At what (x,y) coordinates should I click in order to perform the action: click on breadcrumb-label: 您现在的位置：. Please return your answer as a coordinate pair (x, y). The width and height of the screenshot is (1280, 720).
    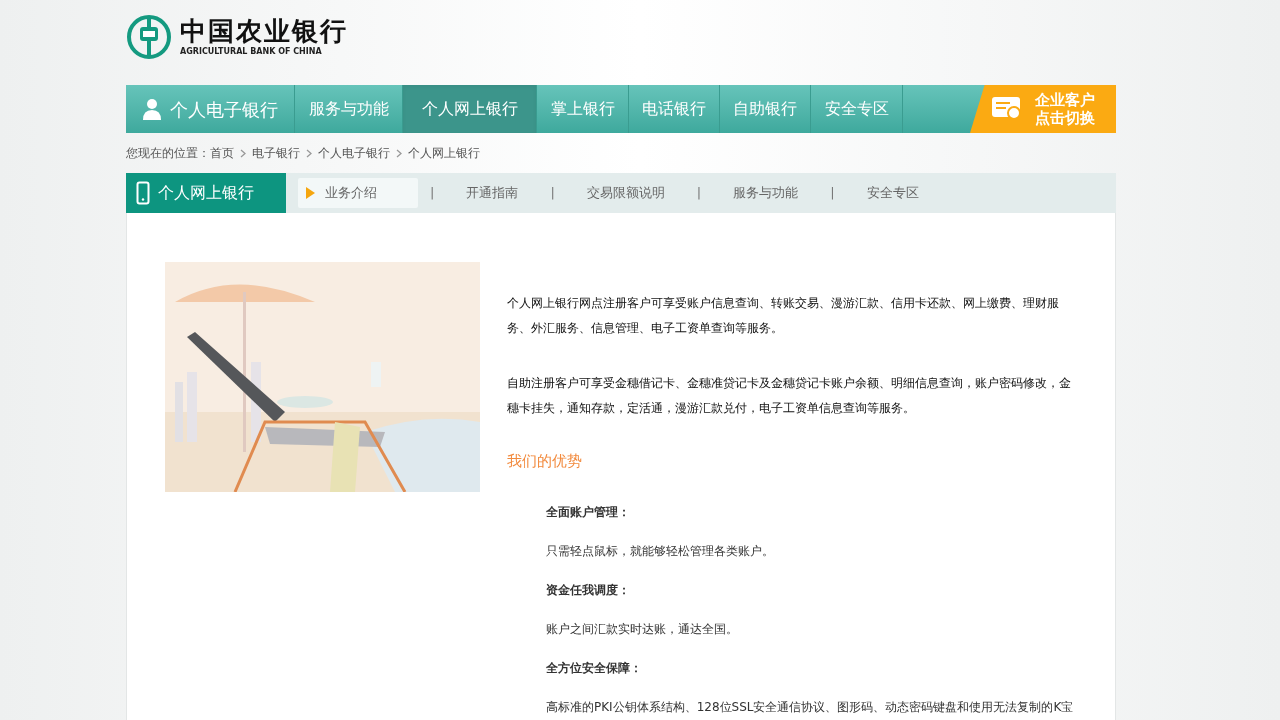
    Looking at the image, I should click on (168, 153).